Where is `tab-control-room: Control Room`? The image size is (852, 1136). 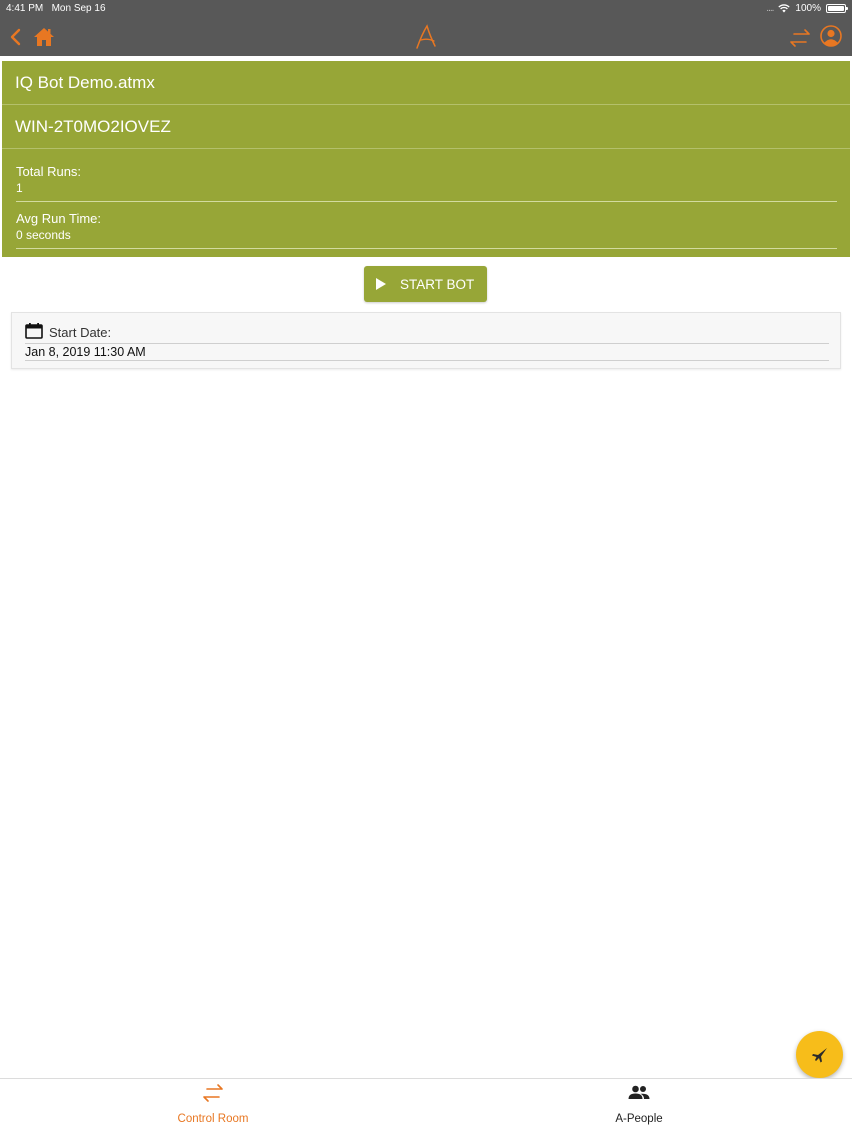 tab-control-room: Control Room is located at coordinates (213, 1107).